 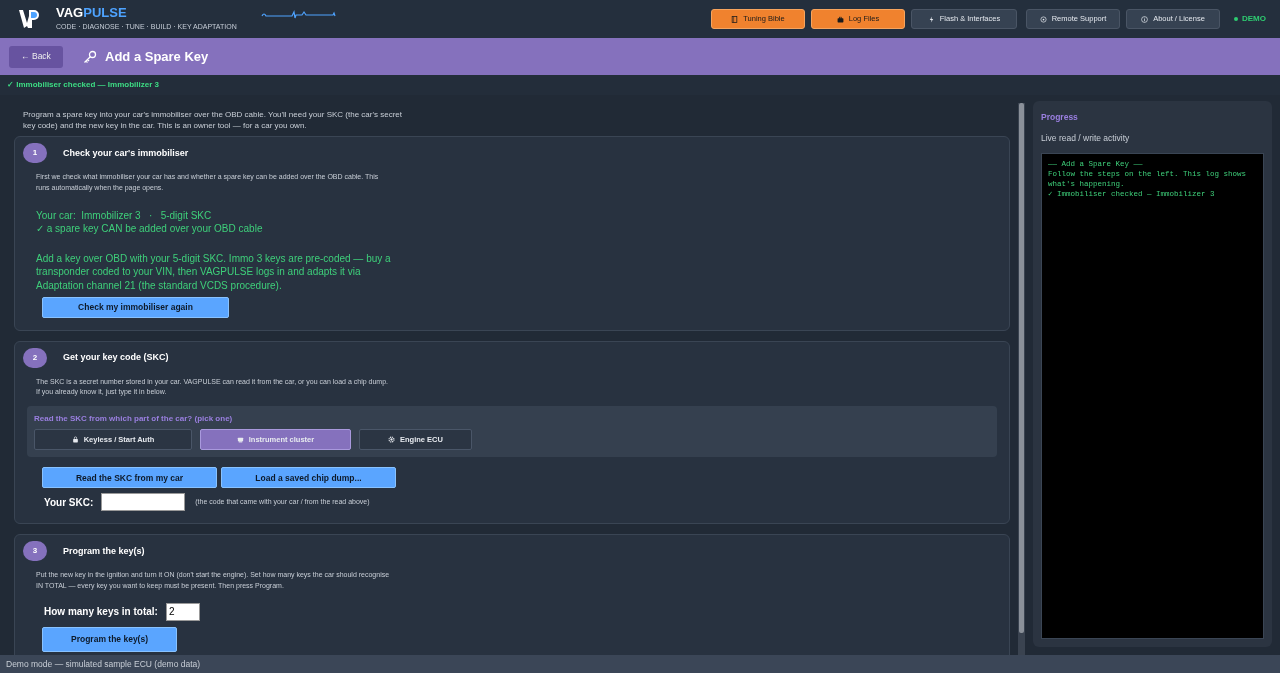 What do you see at coordinates (134, 419) in the screenshot?
I see `source-question: Read the SKC from which part of the car? (pick one)` at bounding box center [134, 419].